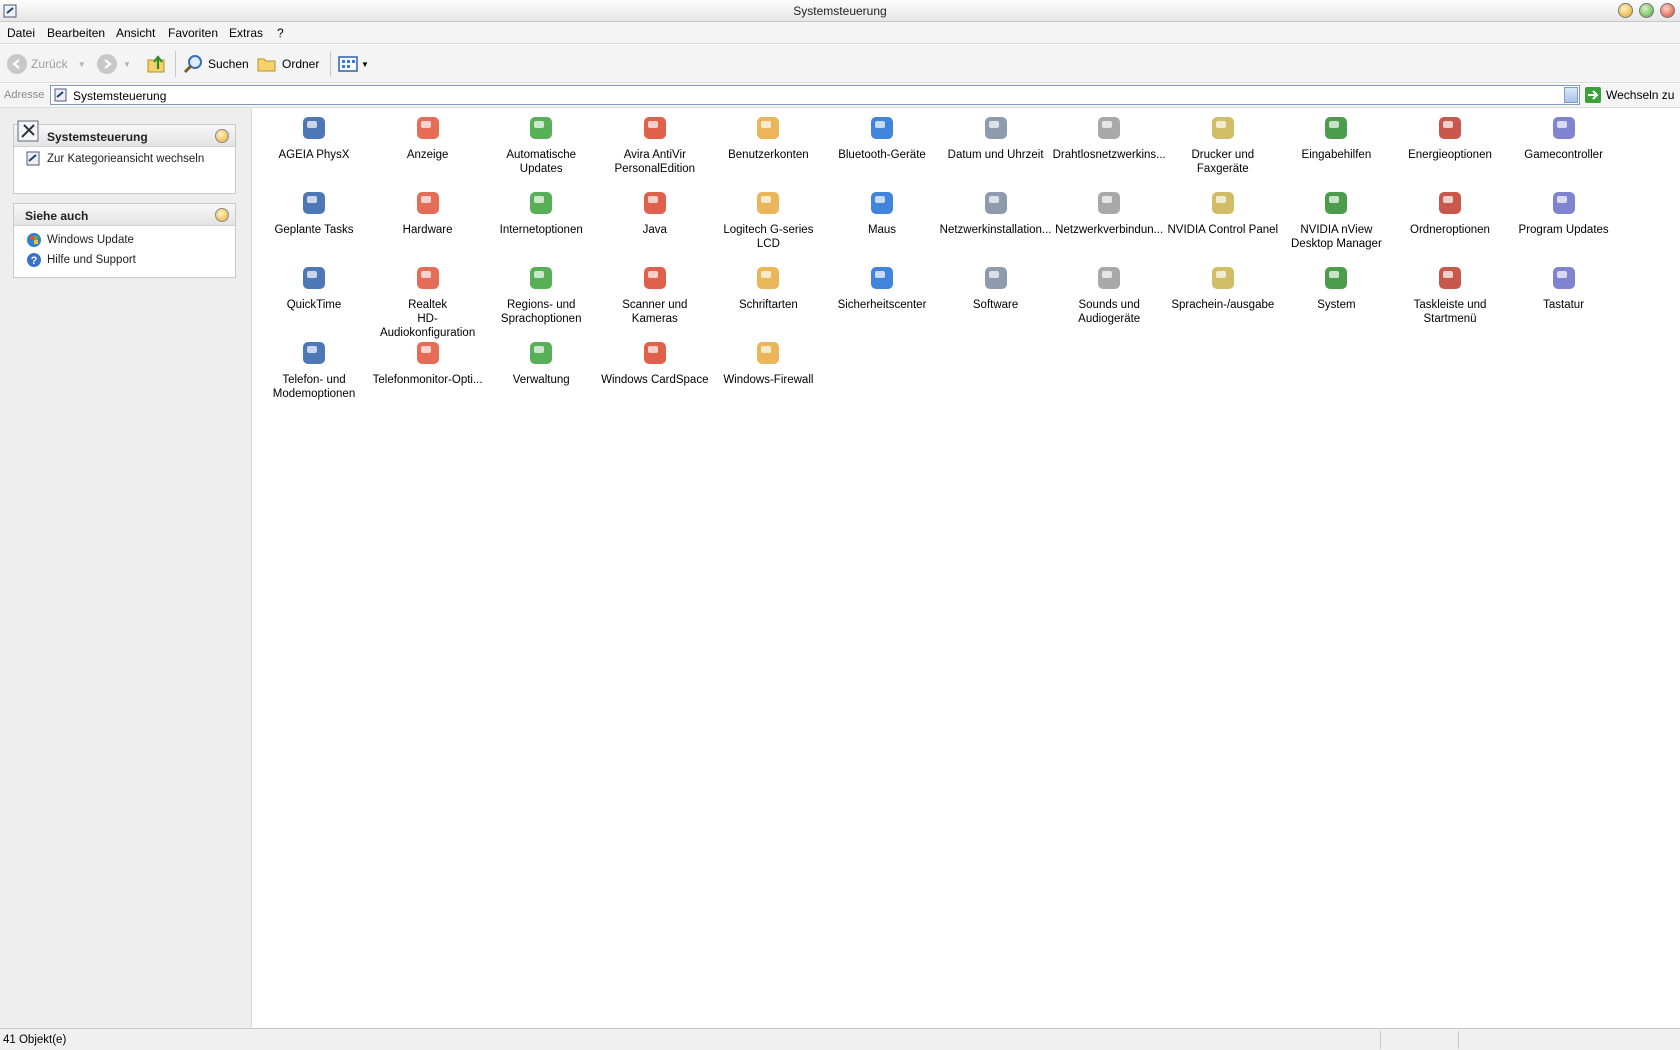  Describe the element at coordinates (49, 64) in the screenshot. I see `back-label: Zurück` at that location.